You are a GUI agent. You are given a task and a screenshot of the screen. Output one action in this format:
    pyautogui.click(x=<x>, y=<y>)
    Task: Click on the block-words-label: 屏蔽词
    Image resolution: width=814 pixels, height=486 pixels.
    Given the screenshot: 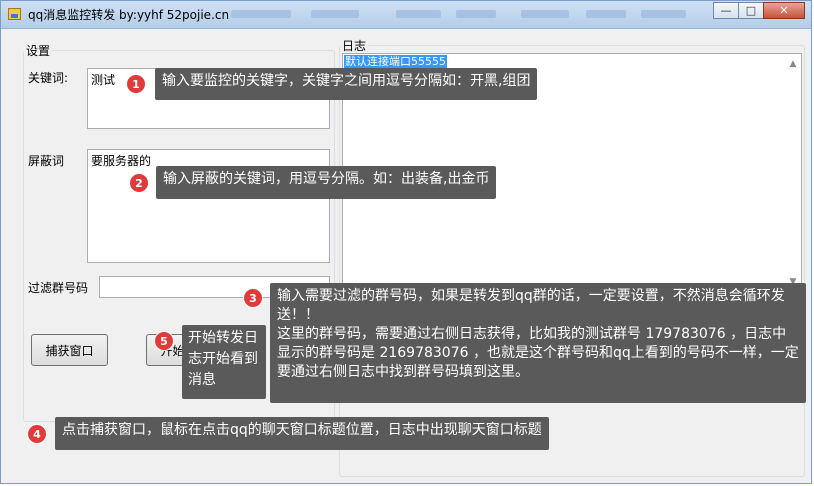 What is the action you would take?
    pyautogui.click(x=46, y=161)
    